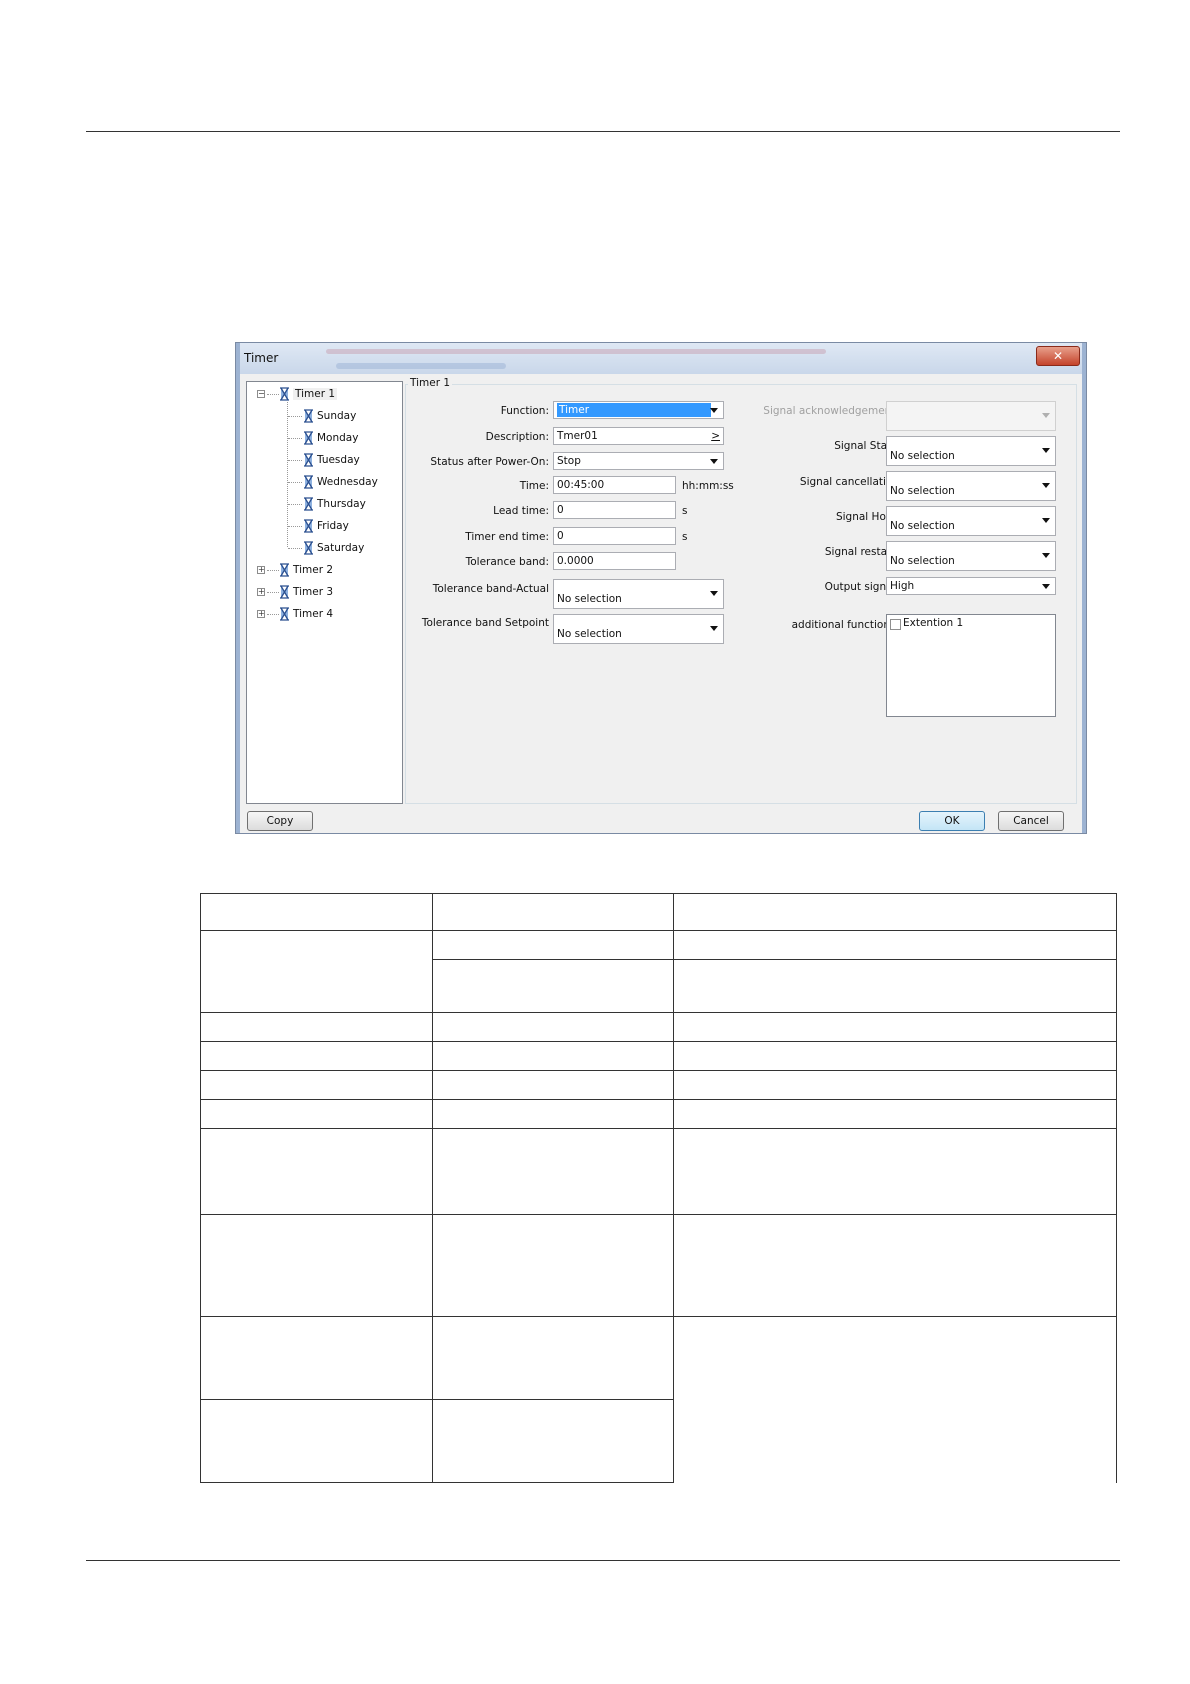 The image size is (1190, 1684). Describe the element at coordinates (971, 451) in the screenshot. I see `signal-start-select: No selection` at that location.